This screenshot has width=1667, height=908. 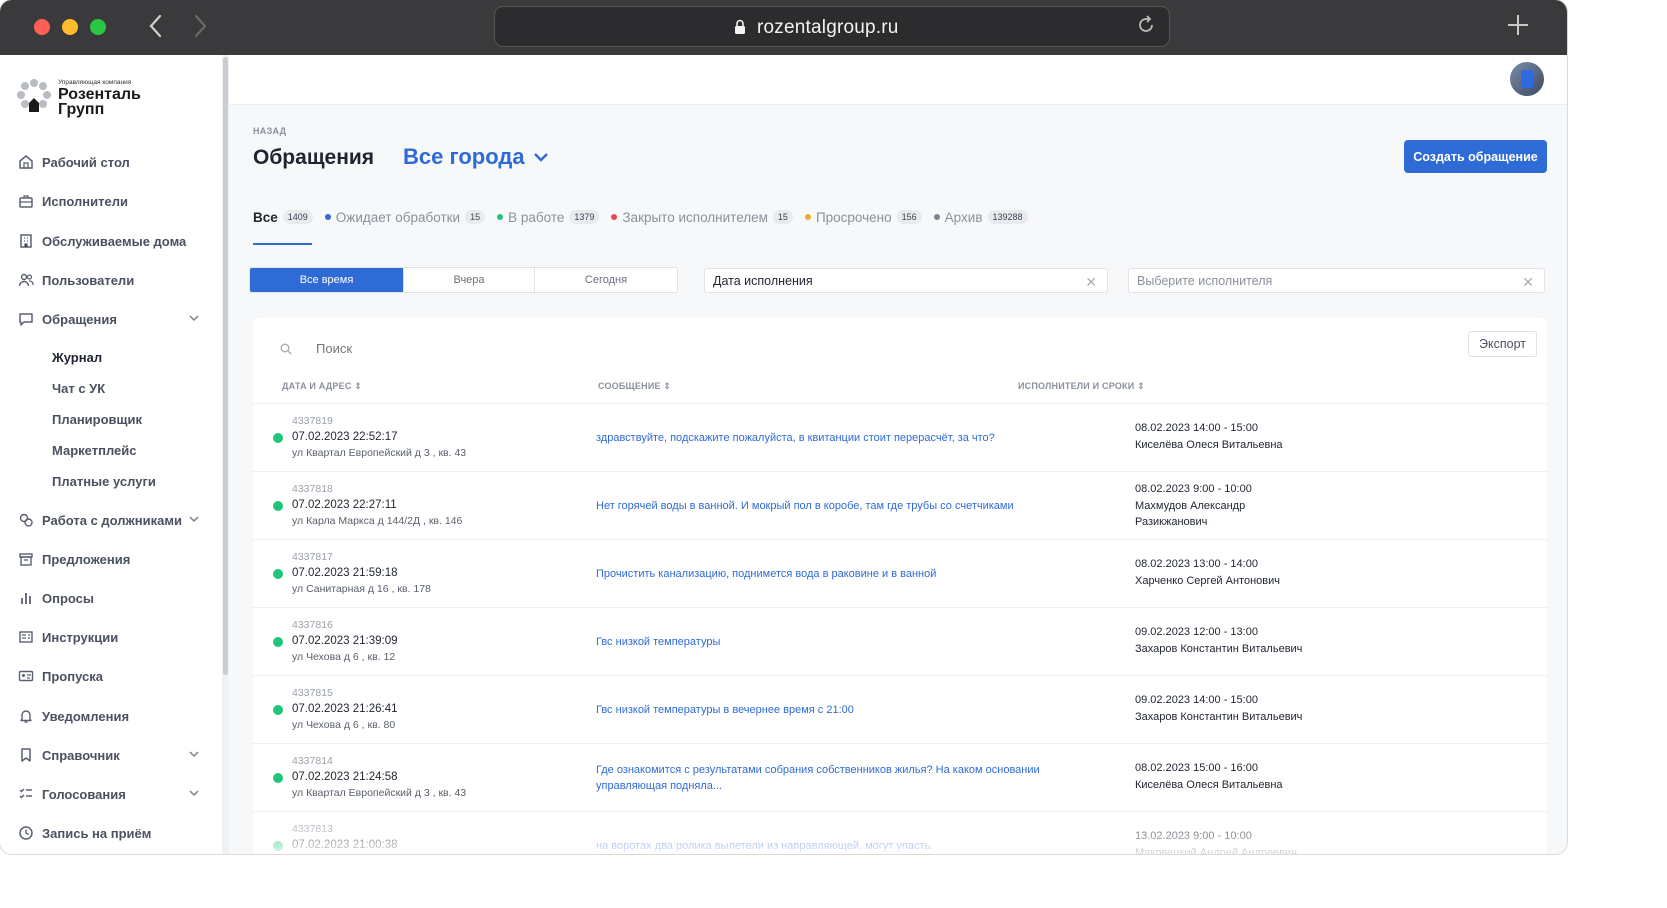 I want to click on message-icon, so click(x=26, y=319).